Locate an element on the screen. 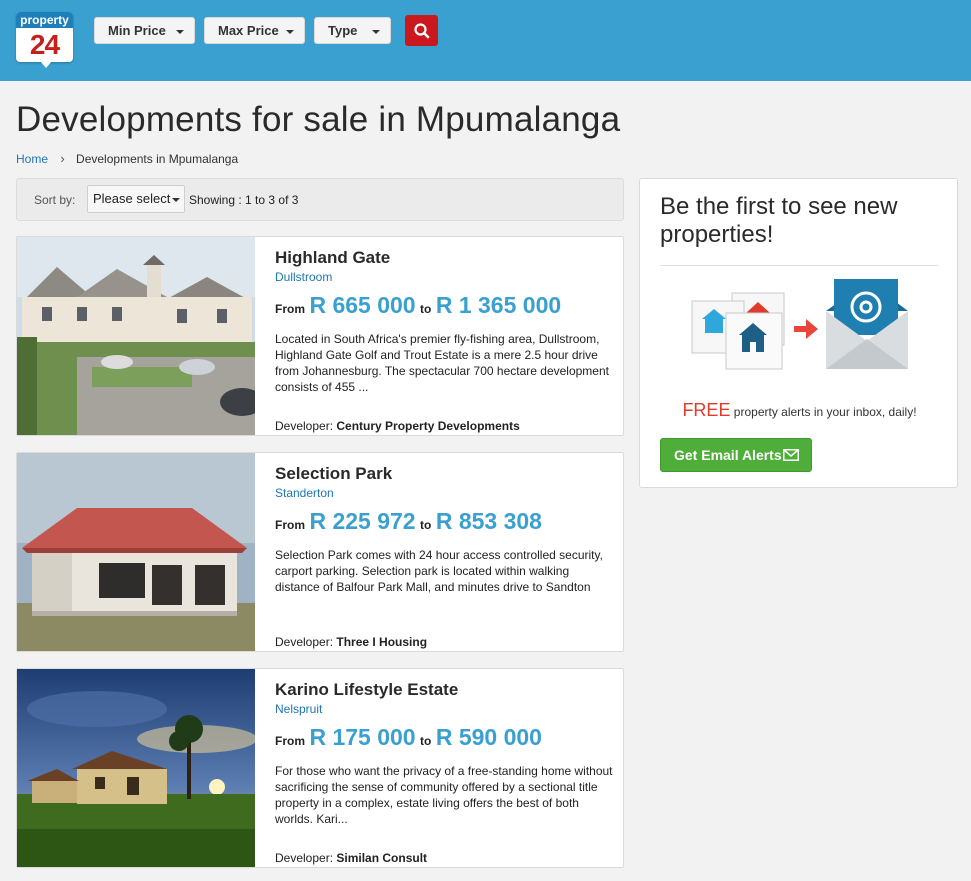 This screenshot has height=881, width=971. min-price-label: Min Price is located at coordinates (137, 30).